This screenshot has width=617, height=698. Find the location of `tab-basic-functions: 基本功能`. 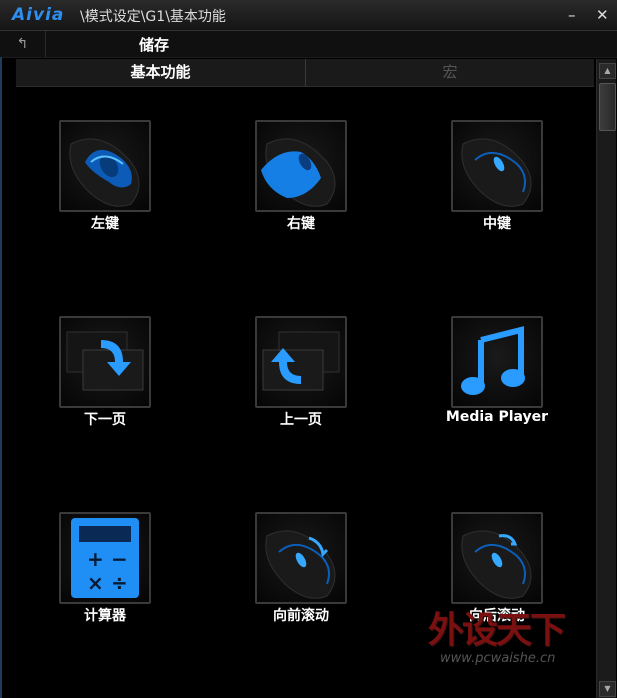

tab-basic-functions: 基本功能 is located at coordinates (161, 72).